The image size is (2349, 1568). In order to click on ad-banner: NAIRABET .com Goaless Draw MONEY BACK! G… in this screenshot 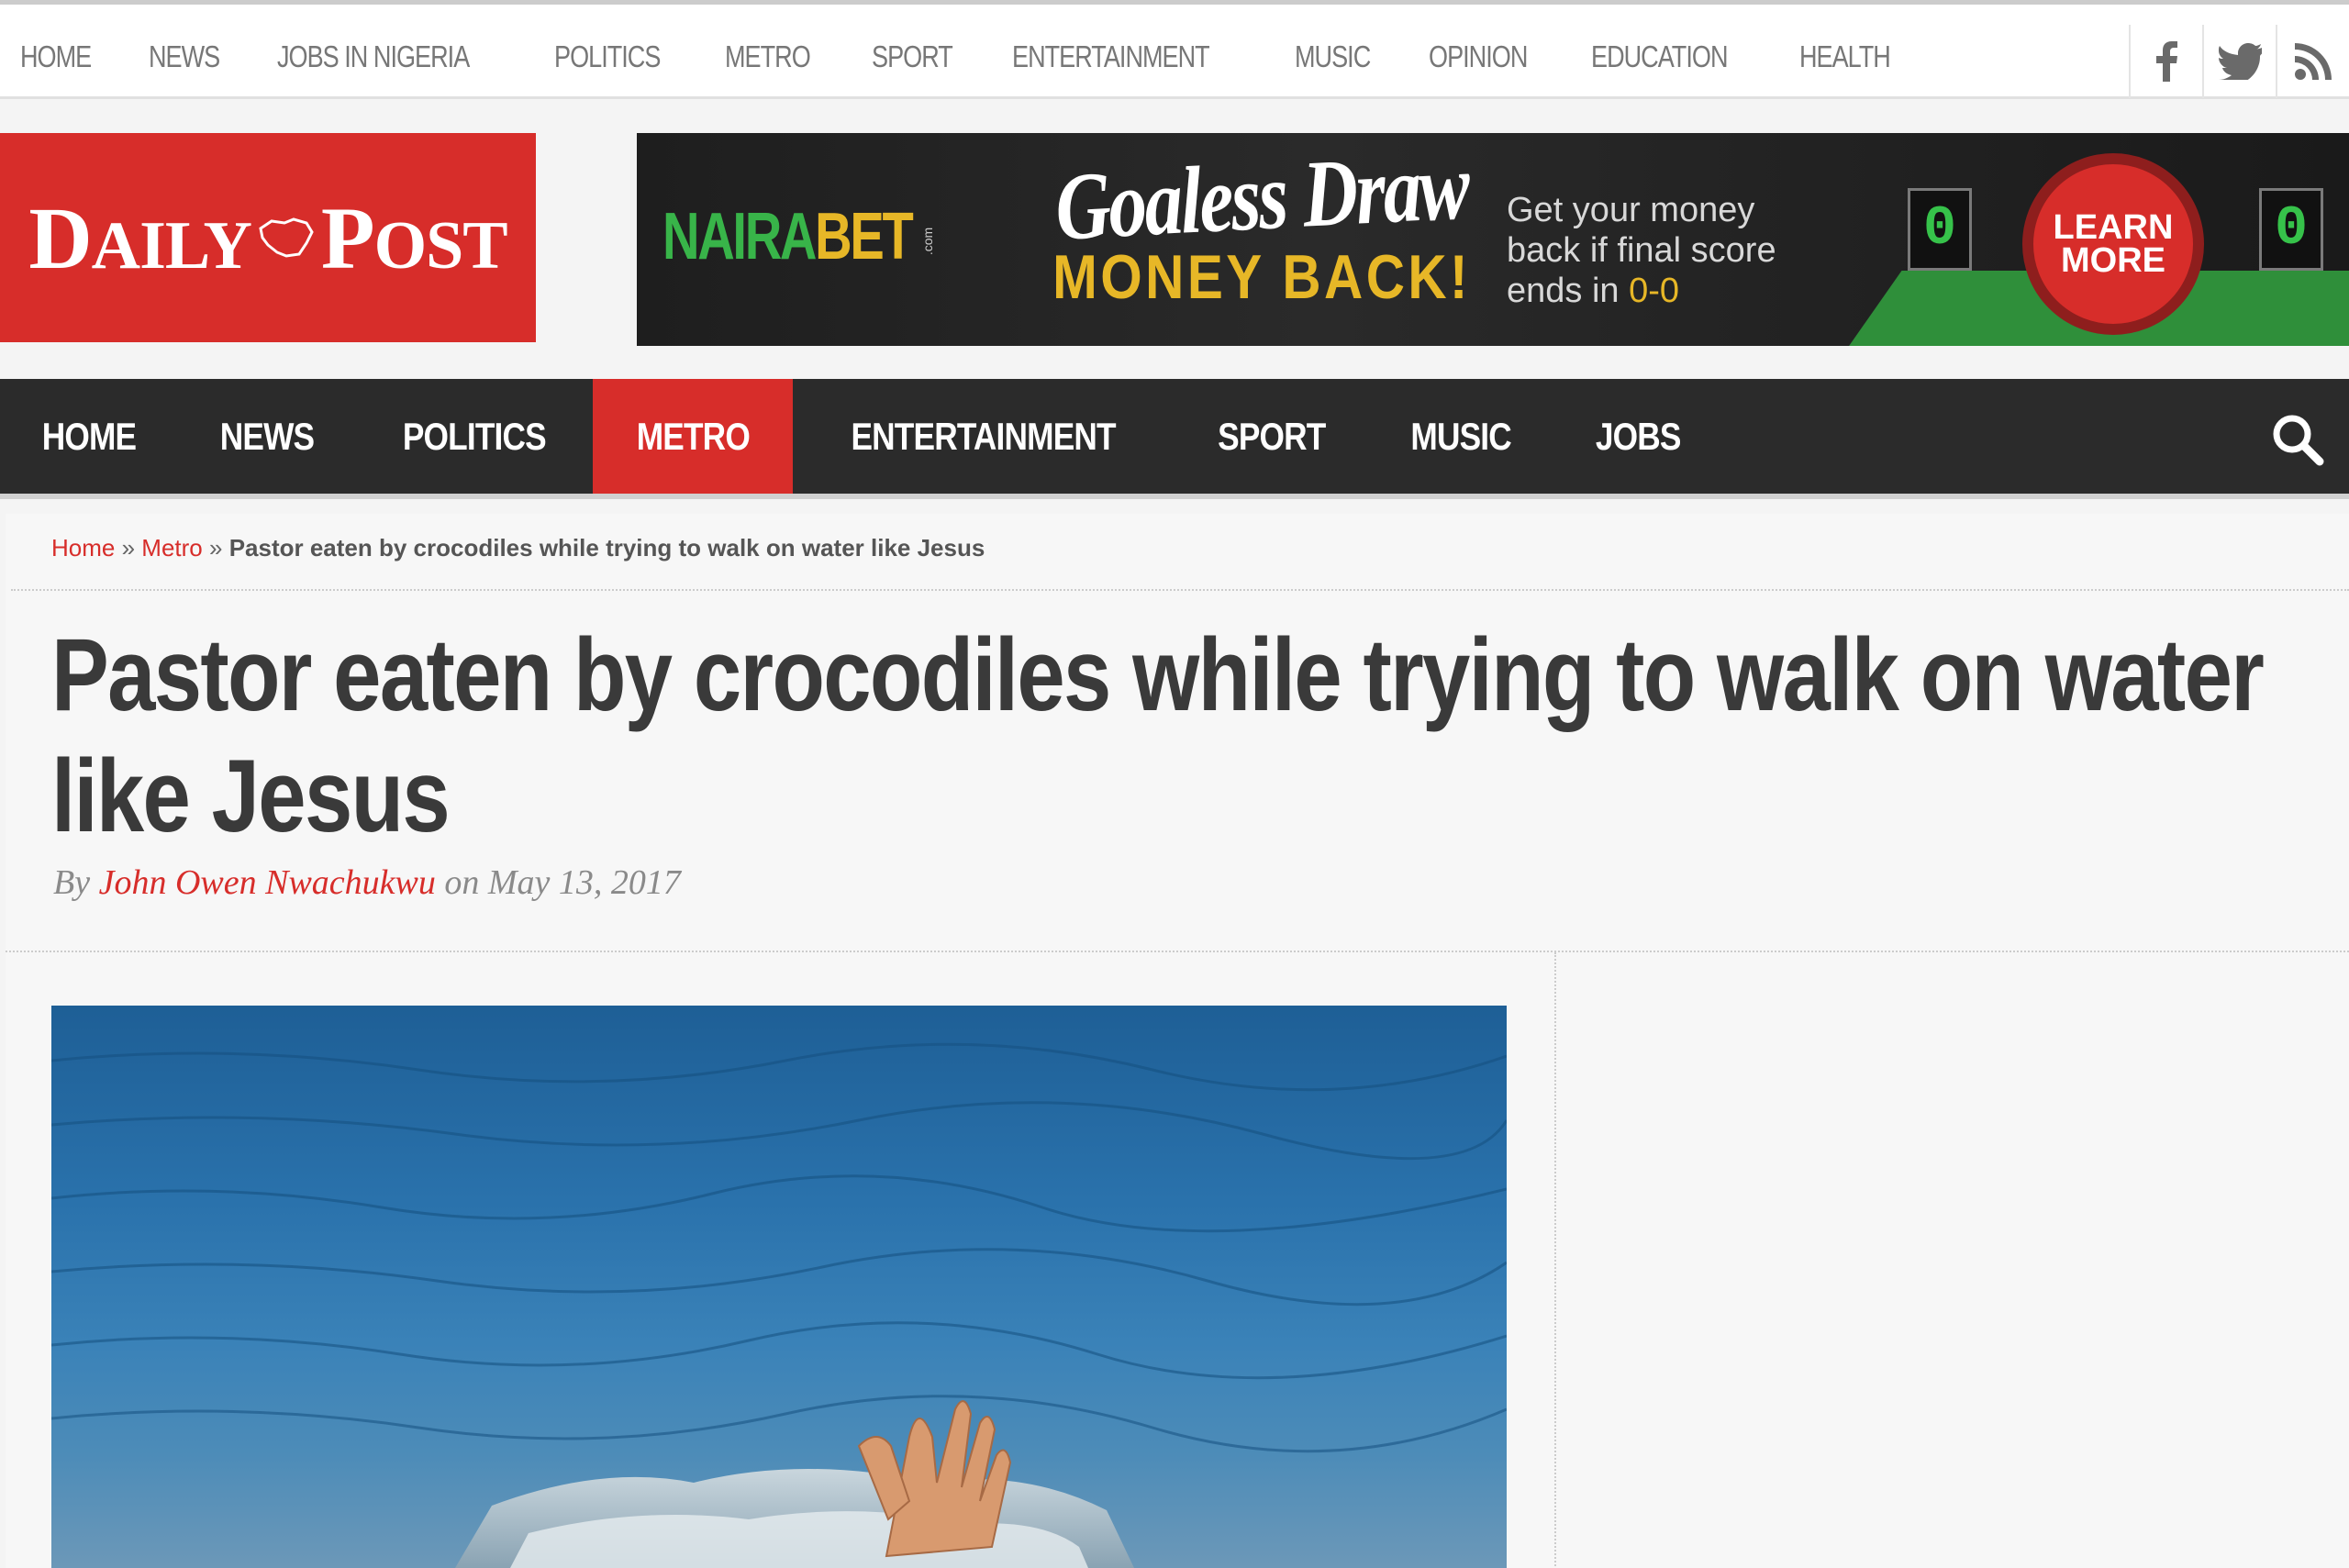, I will do `click(1493, 239)`.